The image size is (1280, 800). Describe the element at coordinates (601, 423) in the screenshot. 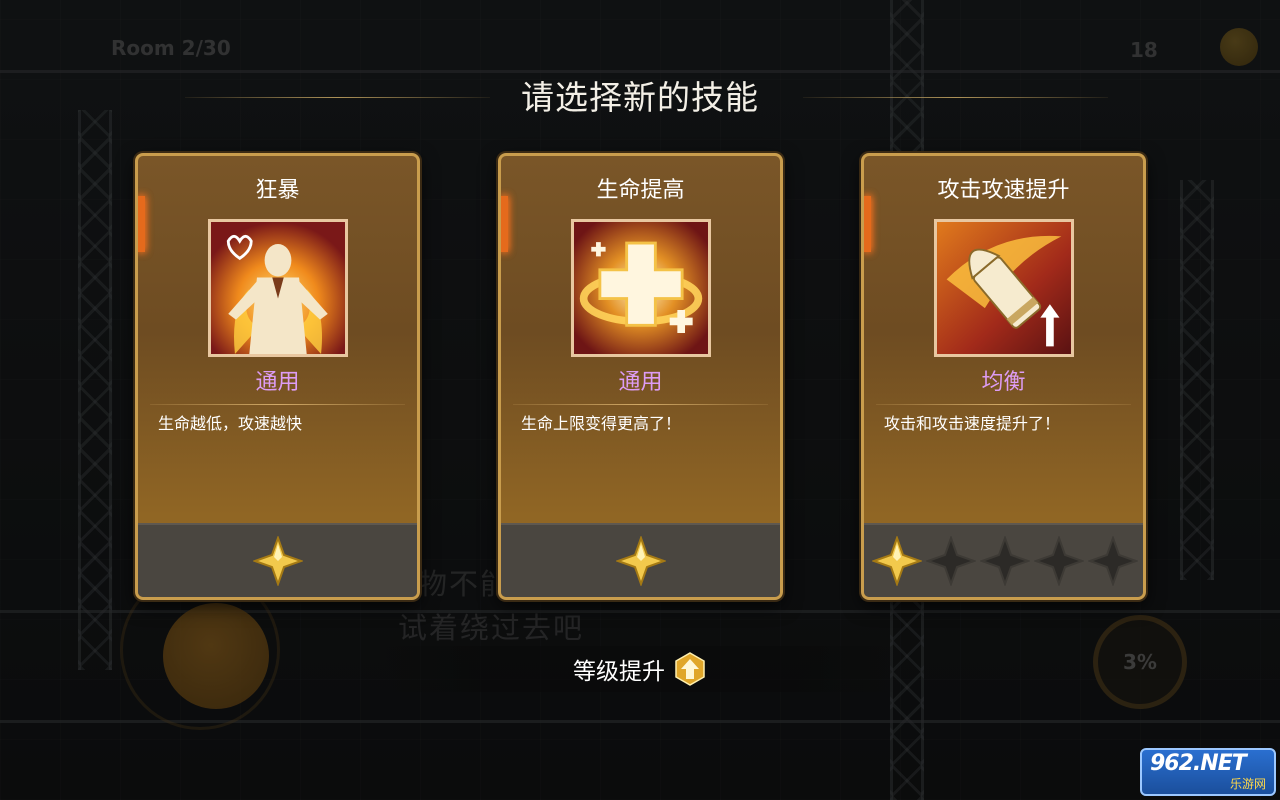

I see `card-description: 生命上限变得更高了！` at that location.